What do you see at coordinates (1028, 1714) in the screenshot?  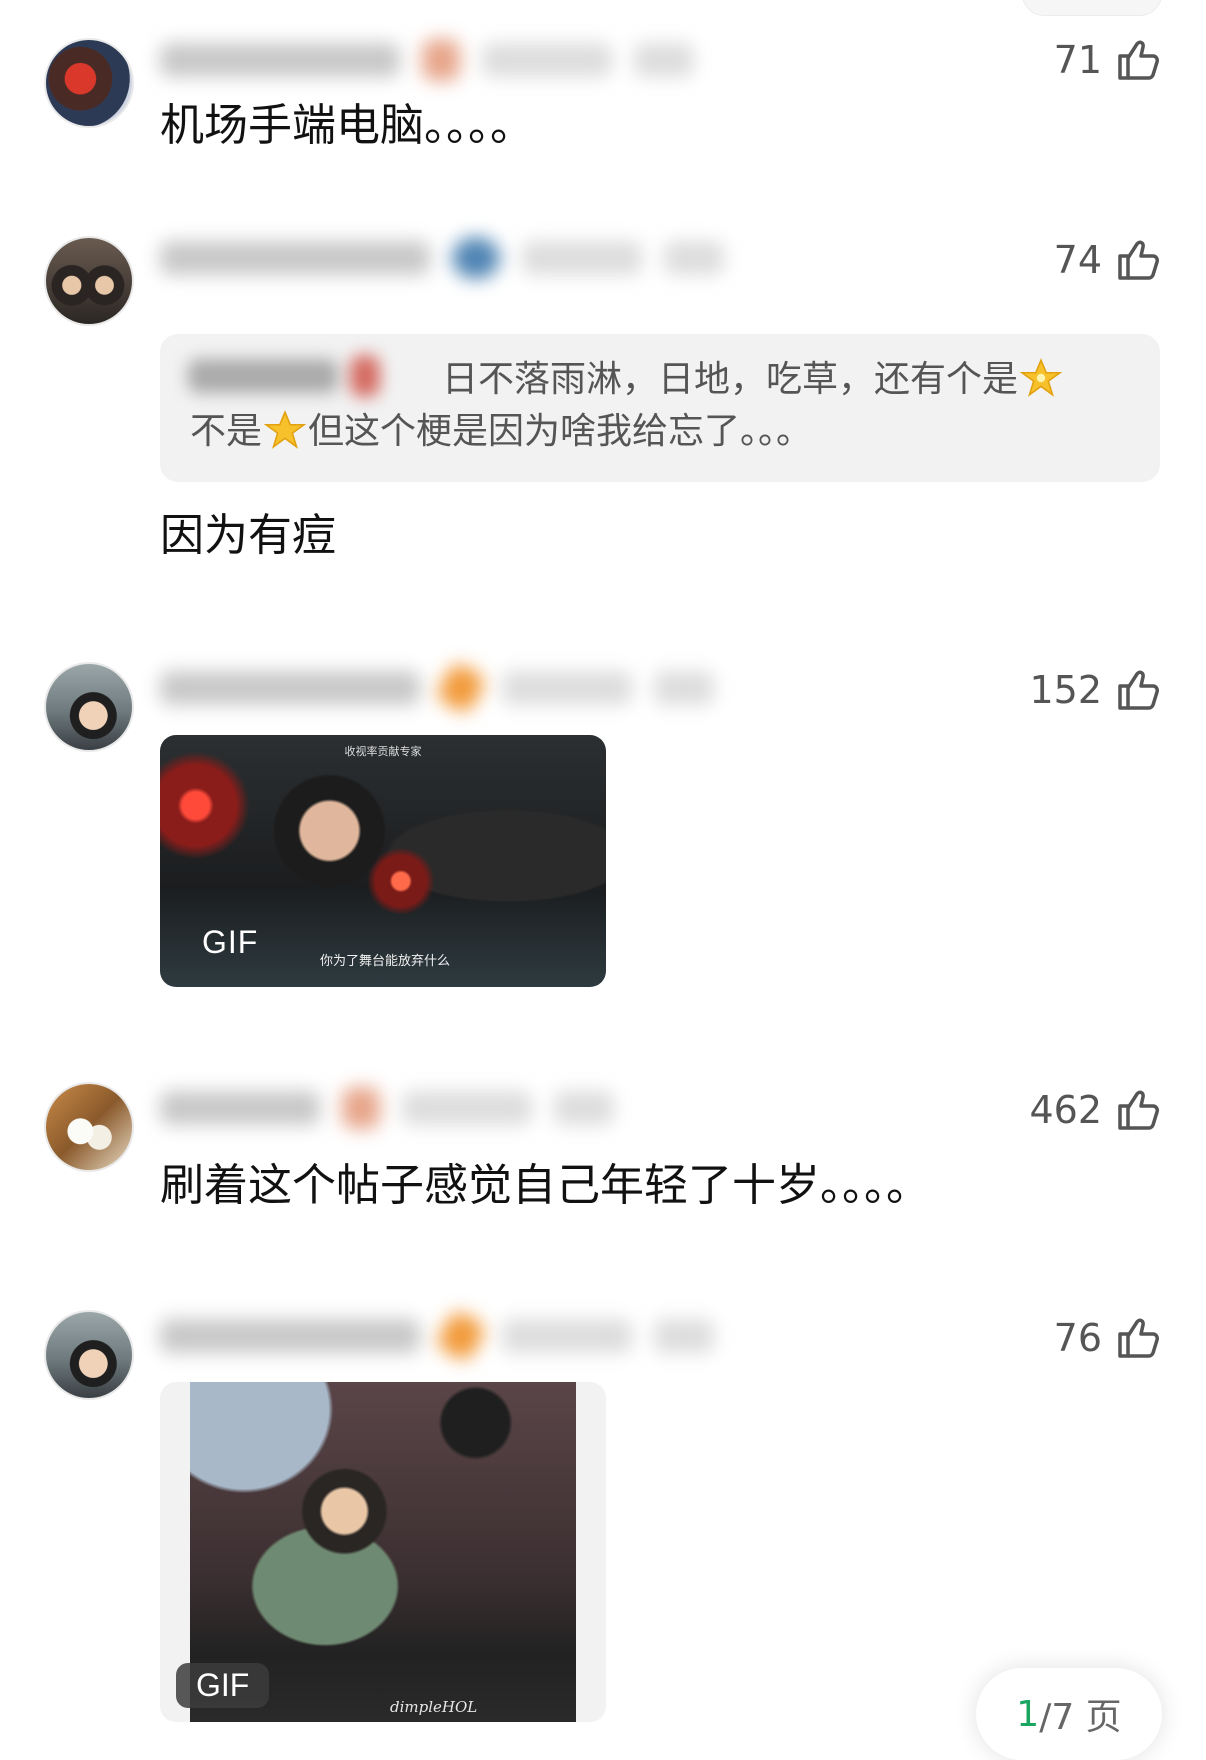 I see `current-page: 1` at bounding box center [1028, 1714].